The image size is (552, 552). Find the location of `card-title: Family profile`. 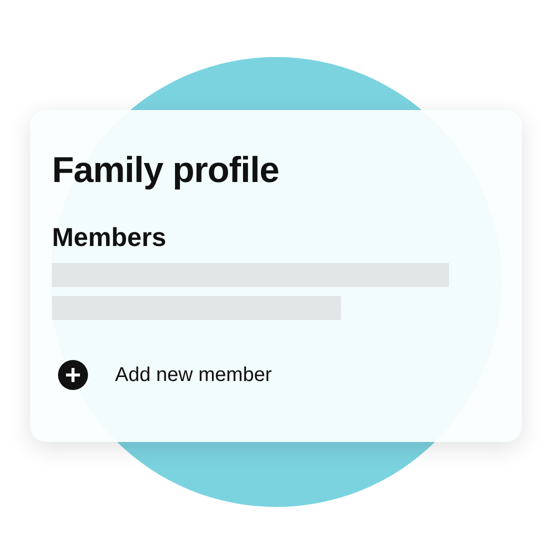

card-title: Family profile is located at coordinates (166, 170).